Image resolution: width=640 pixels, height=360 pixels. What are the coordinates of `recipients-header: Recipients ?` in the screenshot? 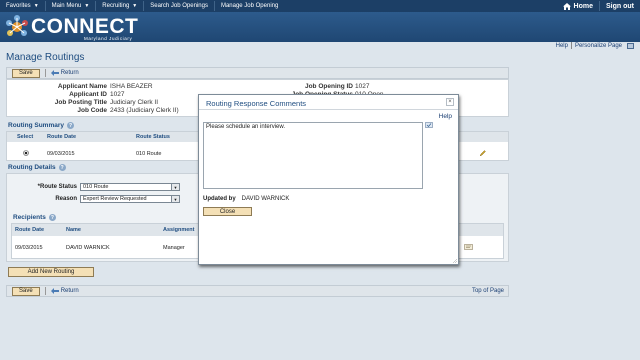 It's located at (34, 217).